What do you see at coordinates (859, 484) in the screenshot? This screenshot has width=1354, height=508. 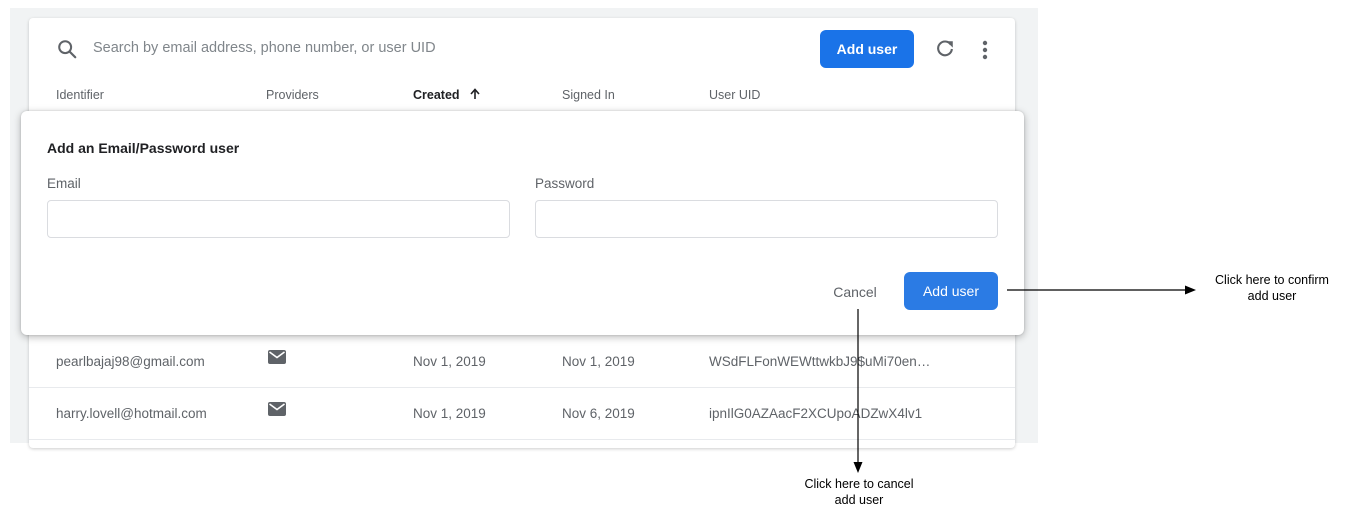 I see `cancel-annotation-line1: Click here to cancel` at bounding box center [859, 484].